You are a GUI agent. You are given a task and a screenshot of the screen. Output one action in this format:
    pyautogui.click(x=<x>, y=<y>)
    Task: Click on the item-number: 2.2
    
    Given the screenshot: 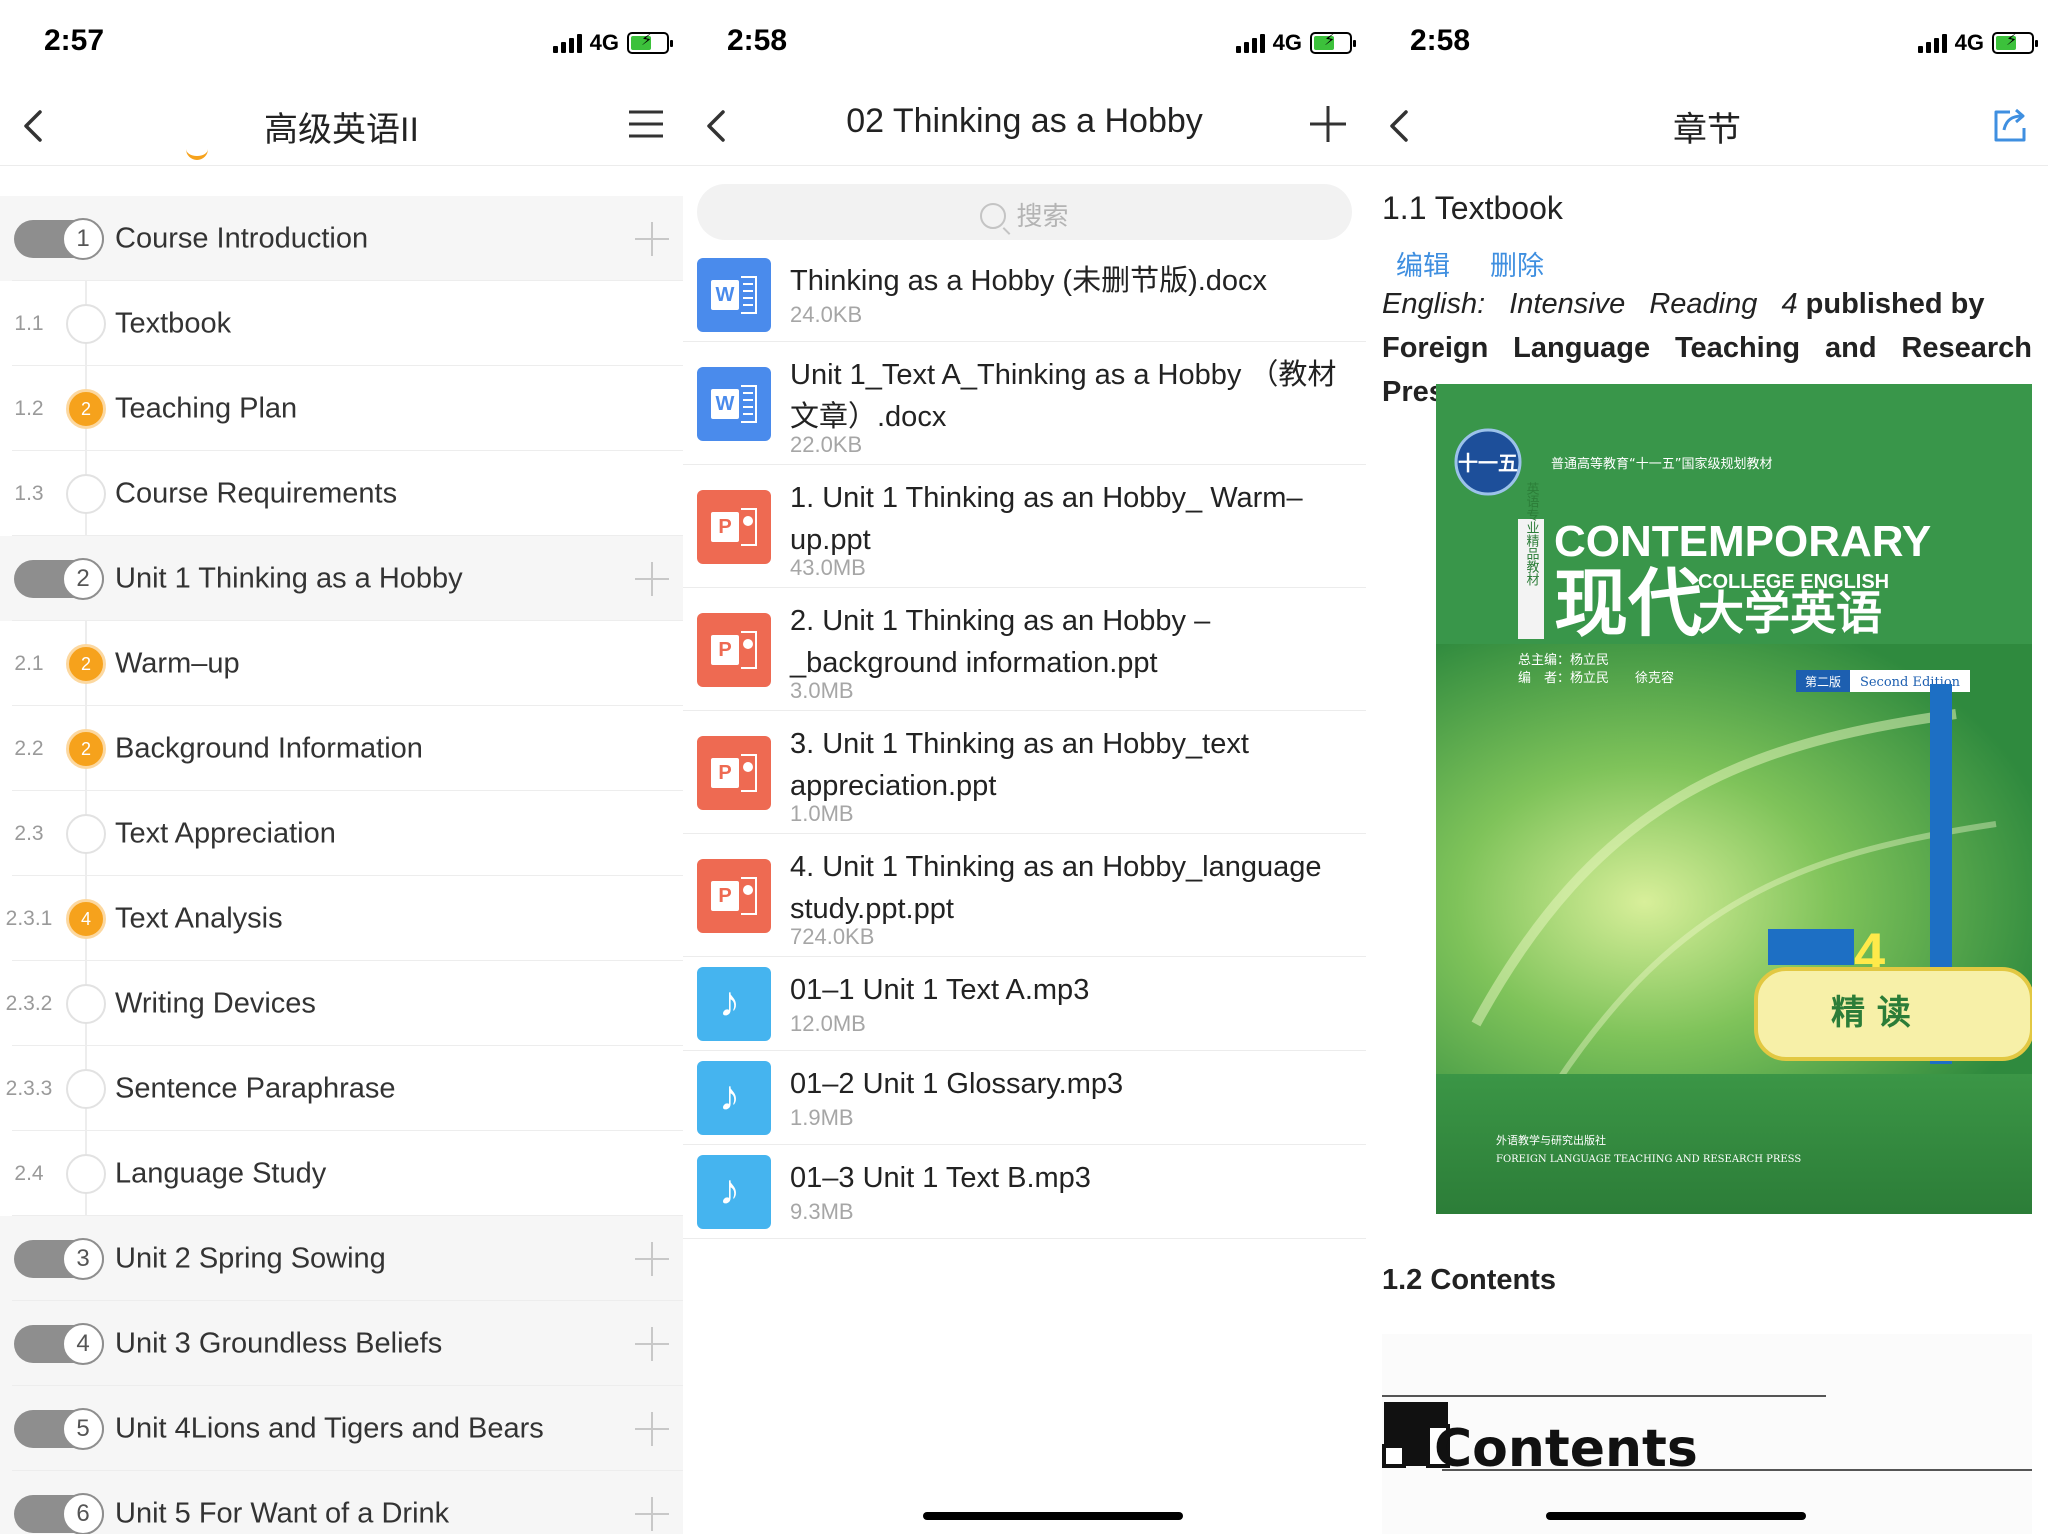 What is the action you would take?
    pyautogui.click(x=29, y=748)
    